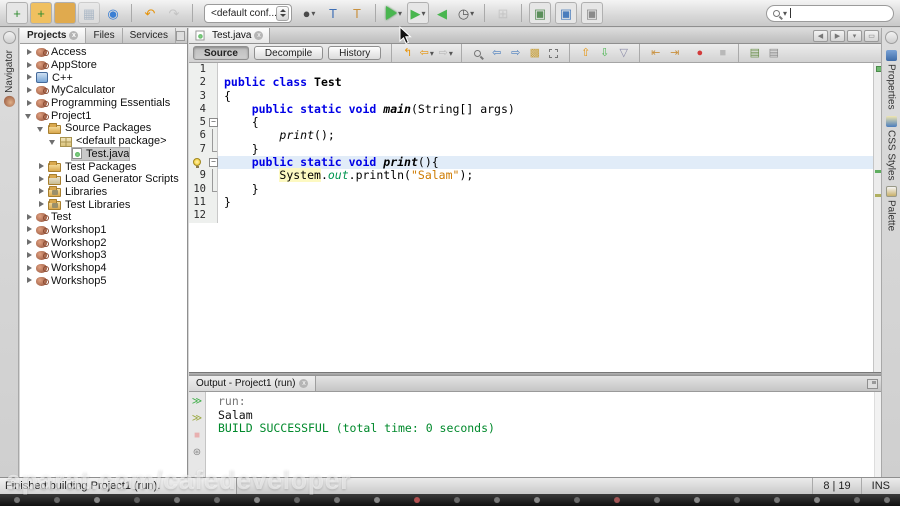 This screenshot has height=506, width=900. I want to click on code-line-11: 11}, so click(535, 202).